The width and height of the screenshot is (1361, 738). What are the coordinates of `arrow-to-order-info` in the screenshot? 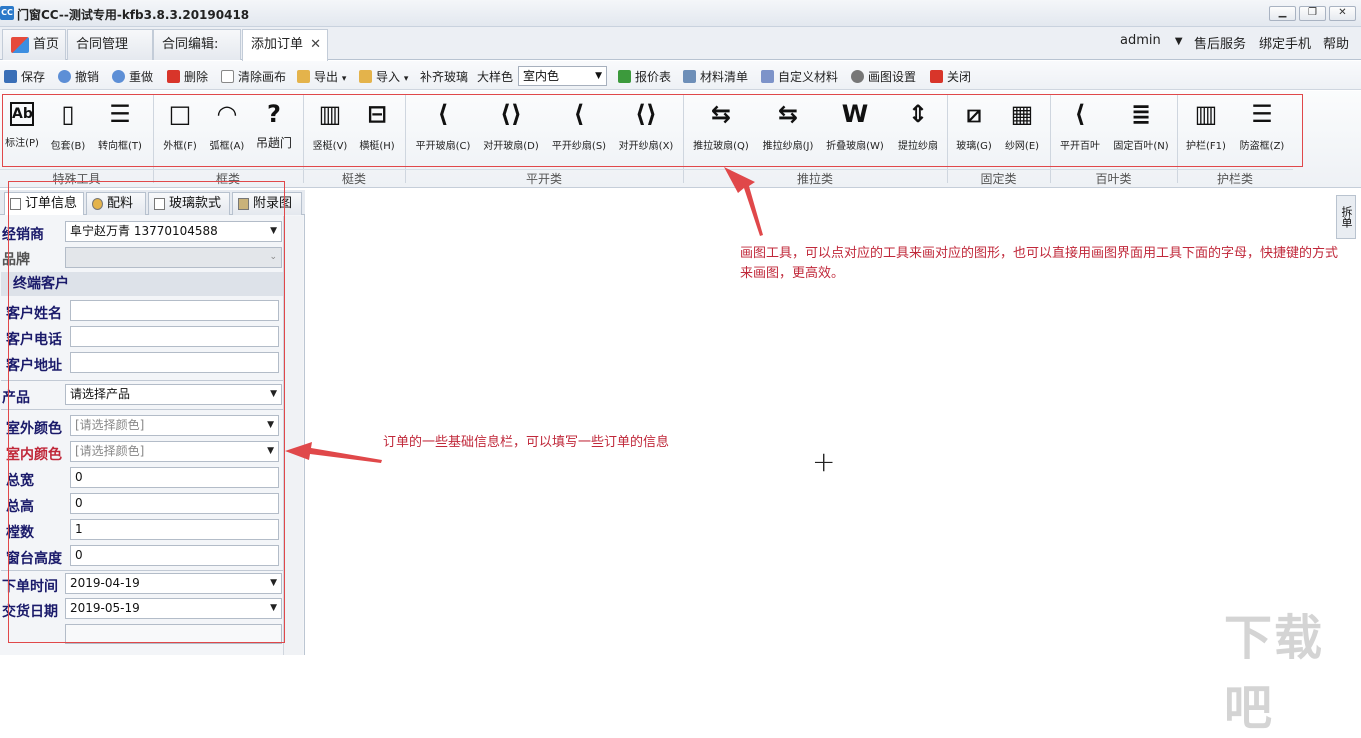 It's located at (333, 452).